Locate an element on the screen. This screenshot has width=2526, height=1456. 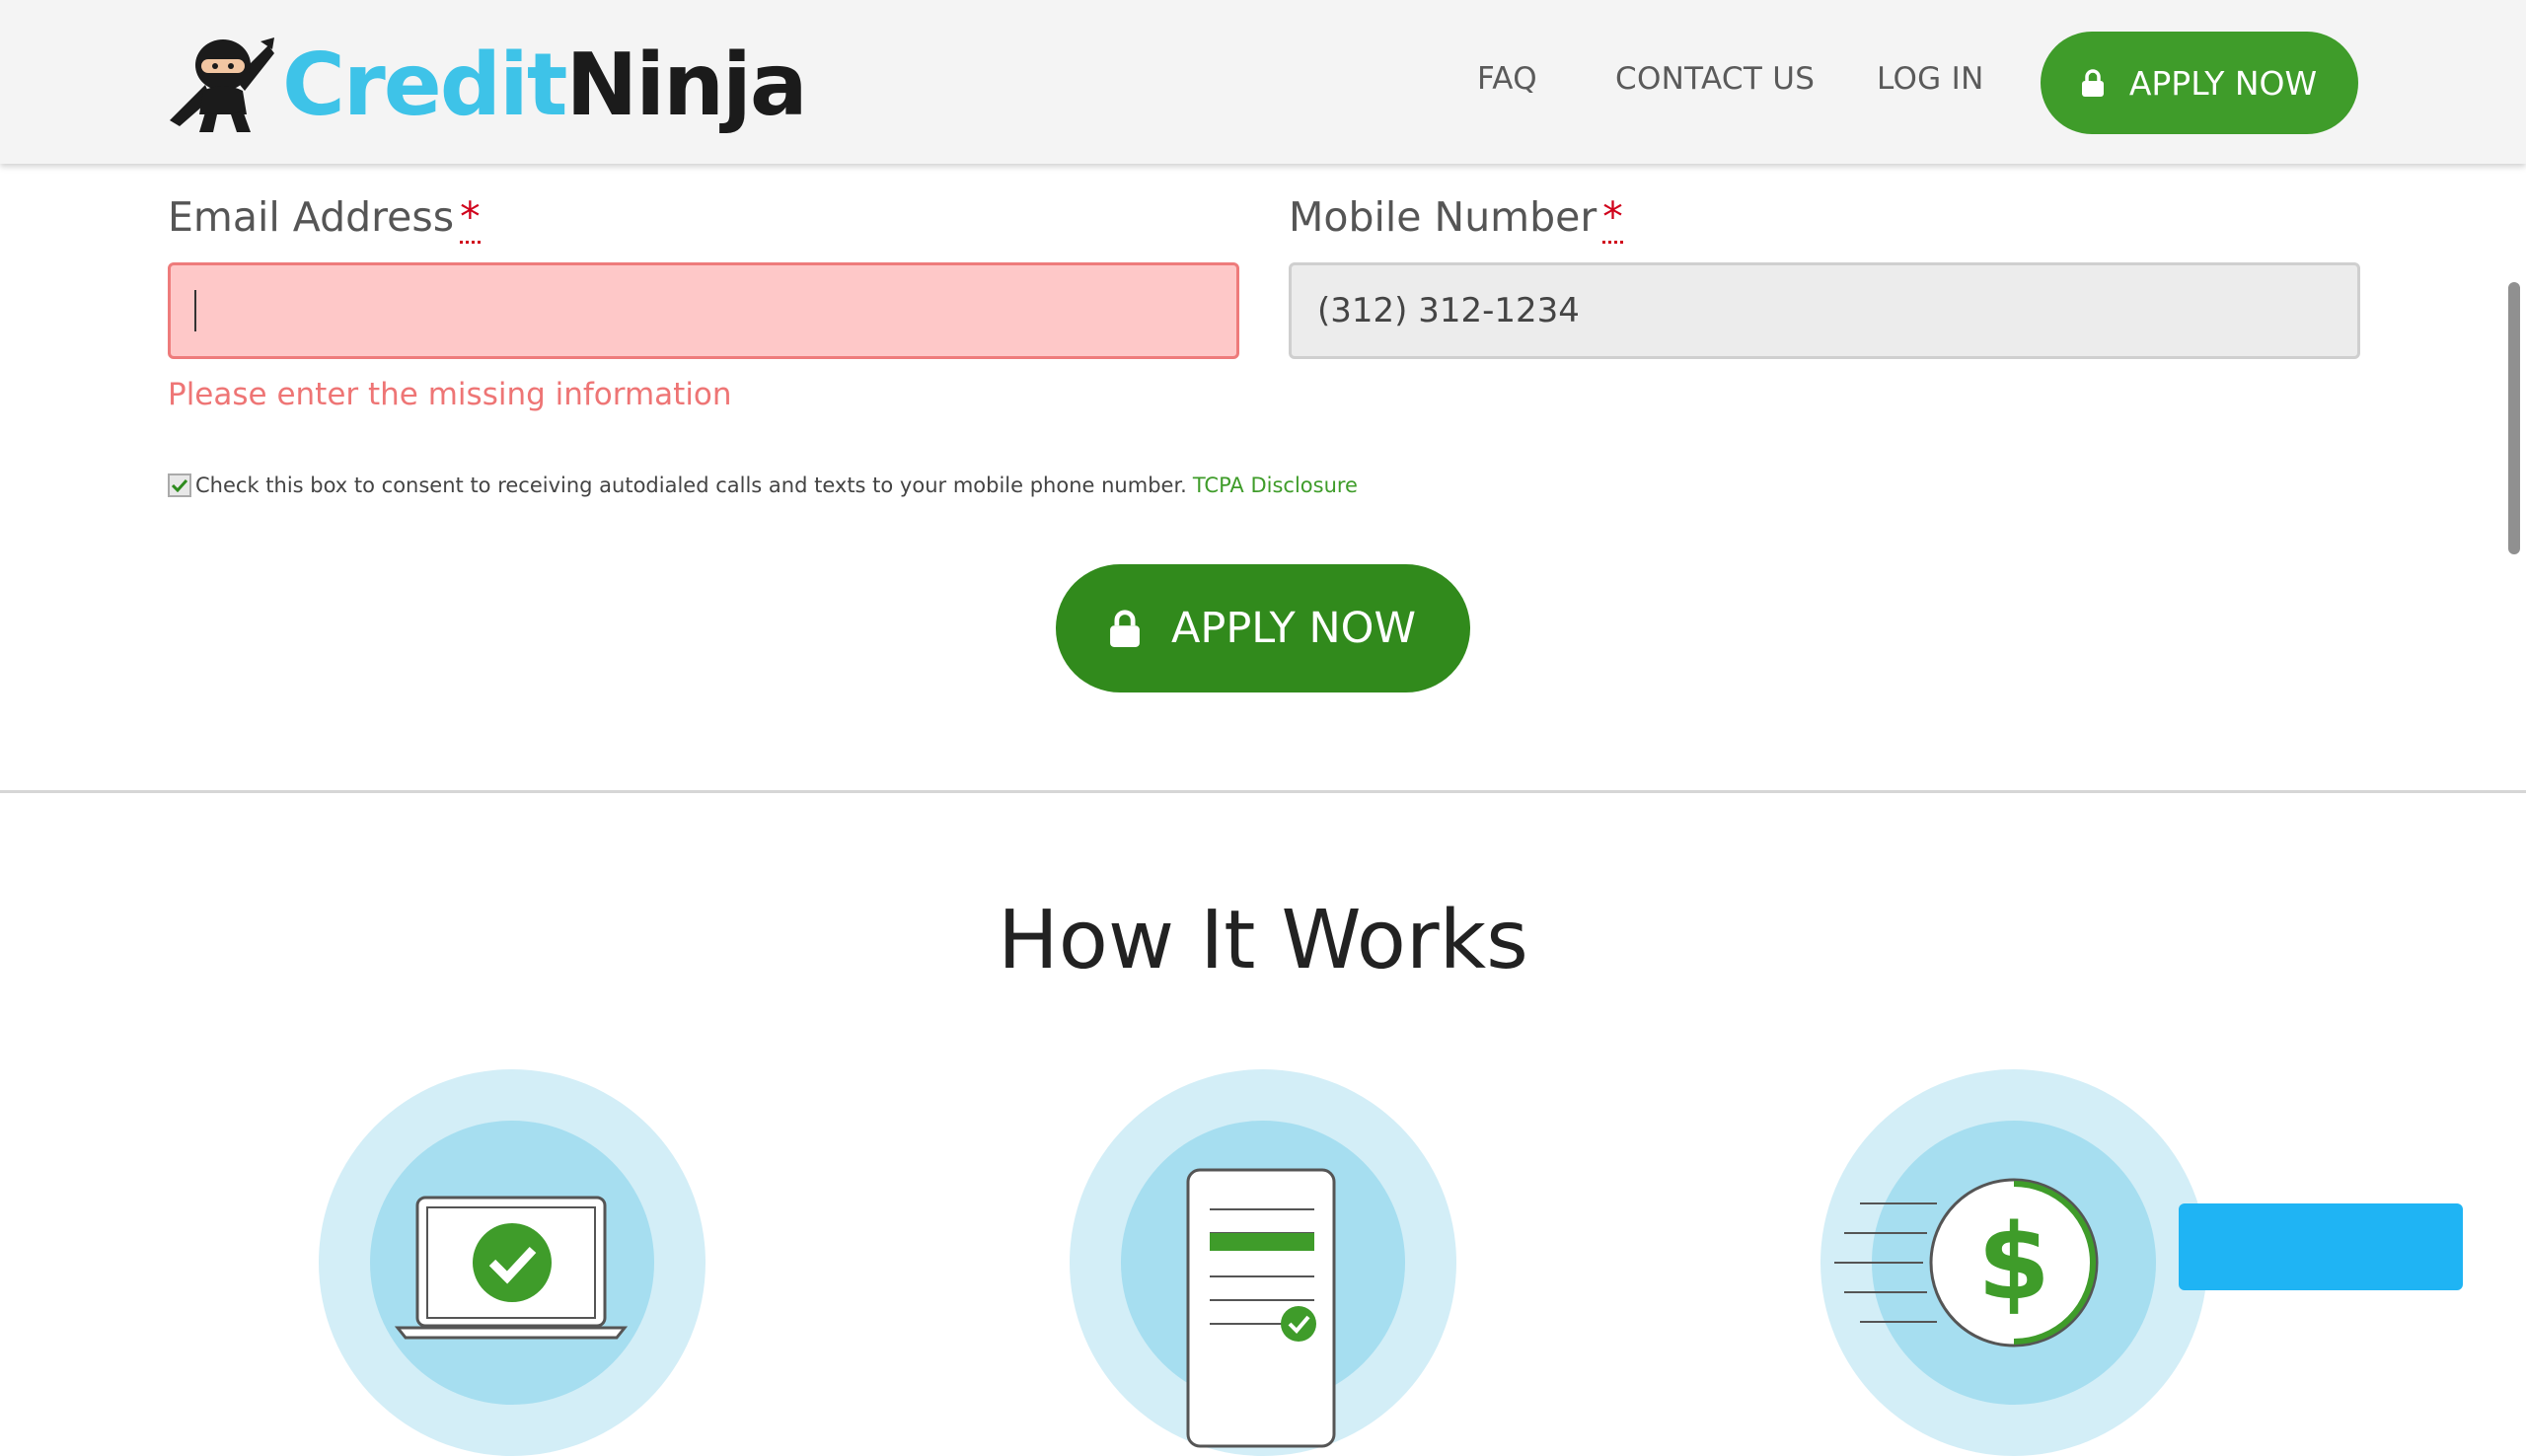
section-divider is located at coordinates (1263, 791).